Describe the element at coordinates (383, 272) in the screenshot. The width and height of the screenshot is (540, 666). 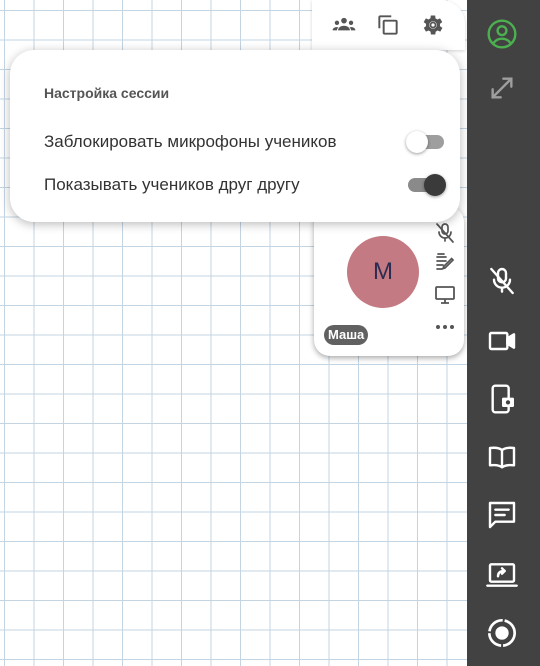
I see `avatar: М` at that location.